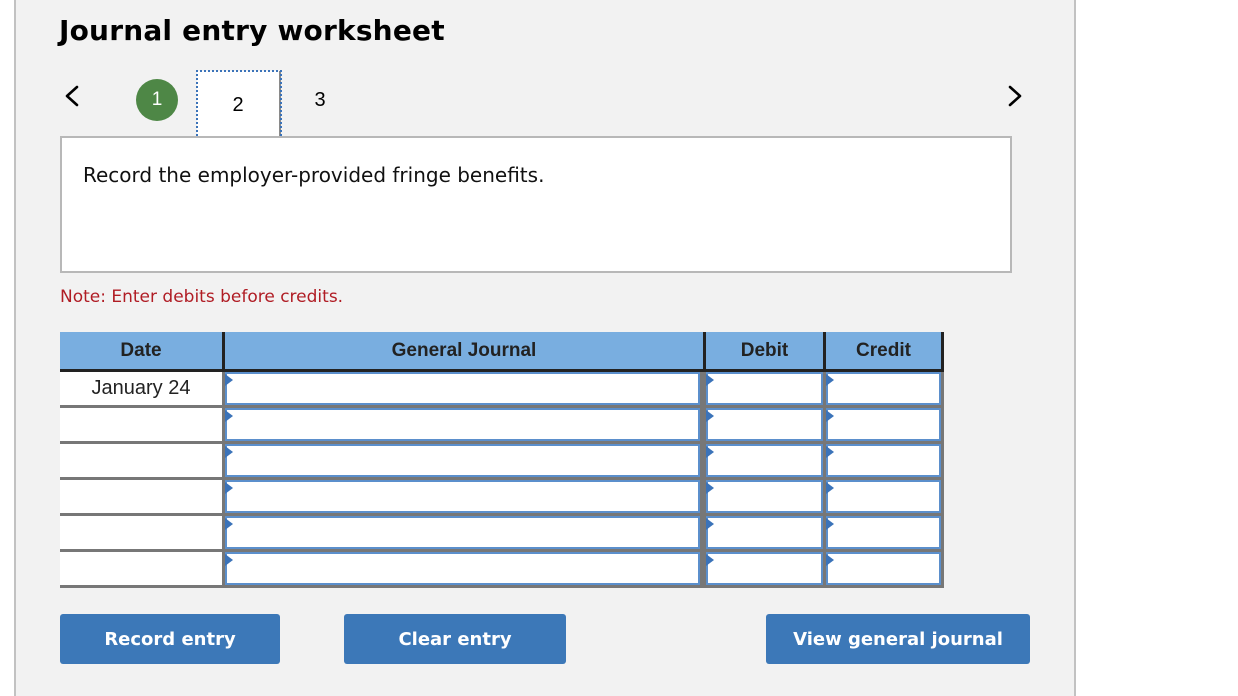 This screenshot has height=696, width=1238. I want to click on table-header: Date General Journal Debit Credit, so click(502, 352).